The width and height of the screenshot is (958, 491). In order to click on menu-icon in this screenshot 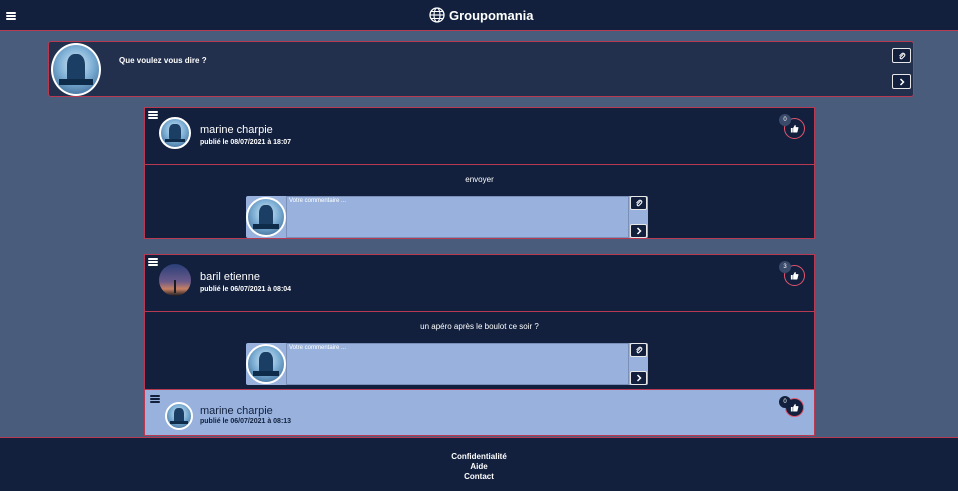, I will do `click(11, 16)`.